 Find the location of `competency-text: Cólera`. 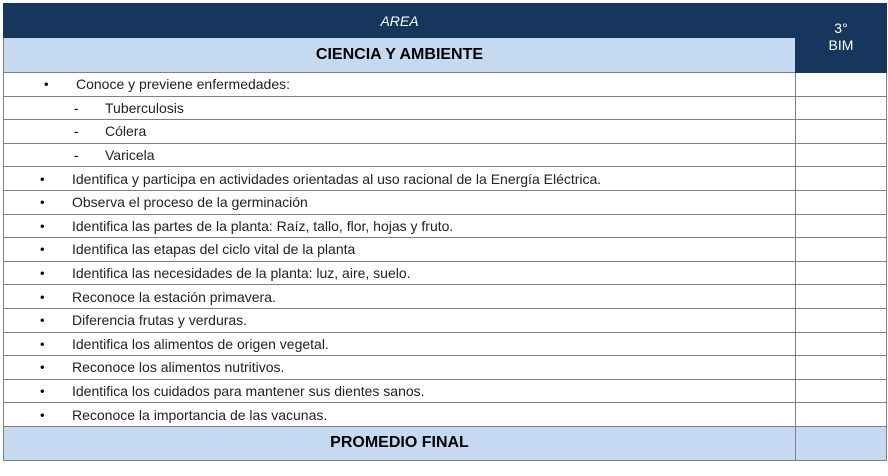

competency-text: Cólera is located at coordinates (126, 131).